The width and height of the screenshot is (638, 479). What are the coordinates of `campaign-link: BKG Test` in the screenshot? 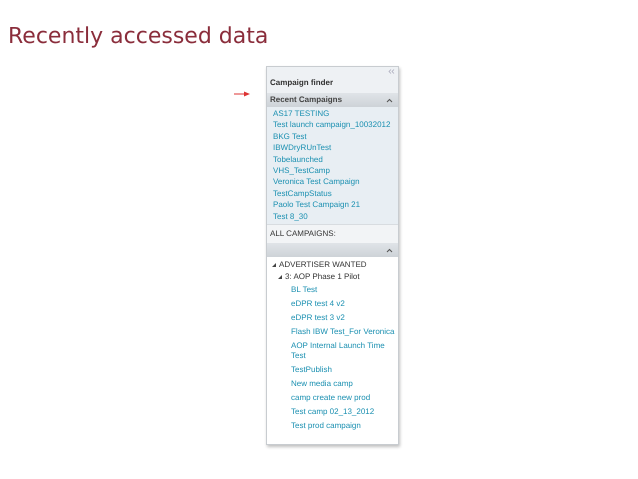 It's located at (335, 136).